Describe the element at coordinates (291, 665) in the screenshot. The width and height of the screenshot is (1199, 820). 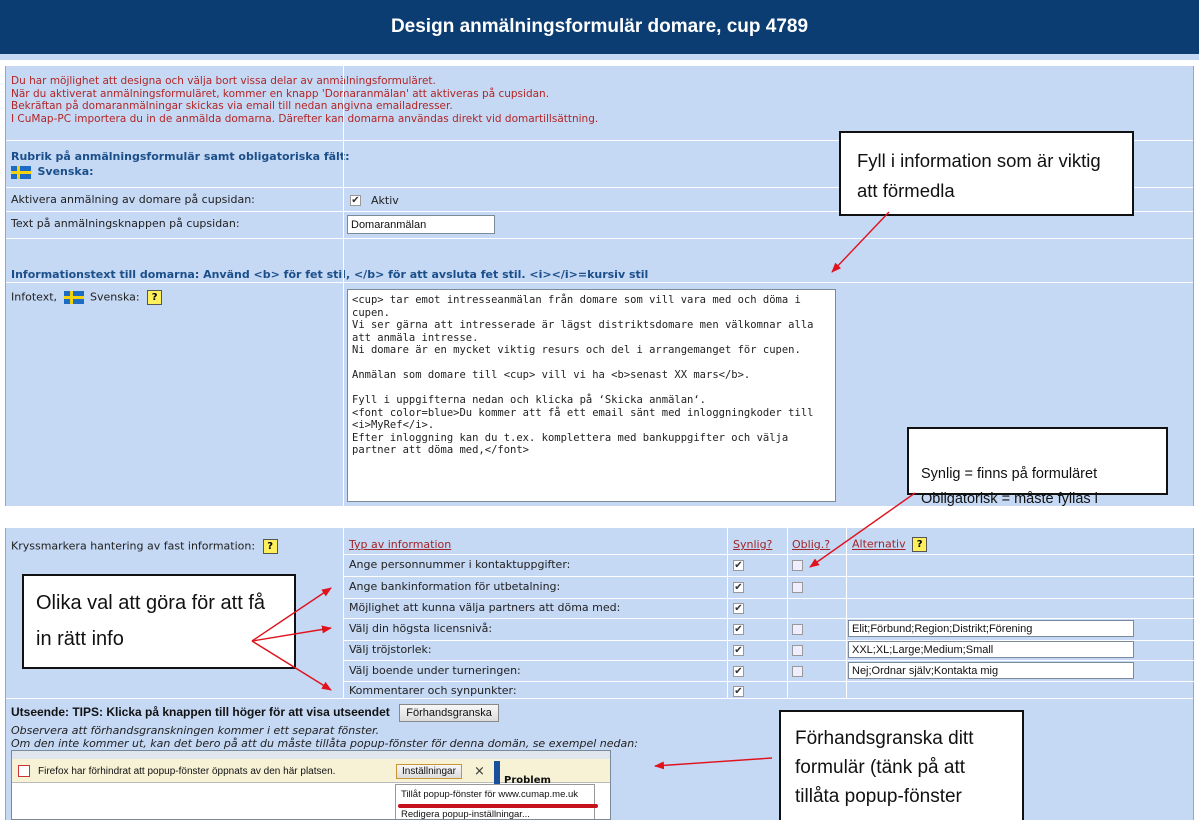
I see `arrow-to-row-boende` at that location.